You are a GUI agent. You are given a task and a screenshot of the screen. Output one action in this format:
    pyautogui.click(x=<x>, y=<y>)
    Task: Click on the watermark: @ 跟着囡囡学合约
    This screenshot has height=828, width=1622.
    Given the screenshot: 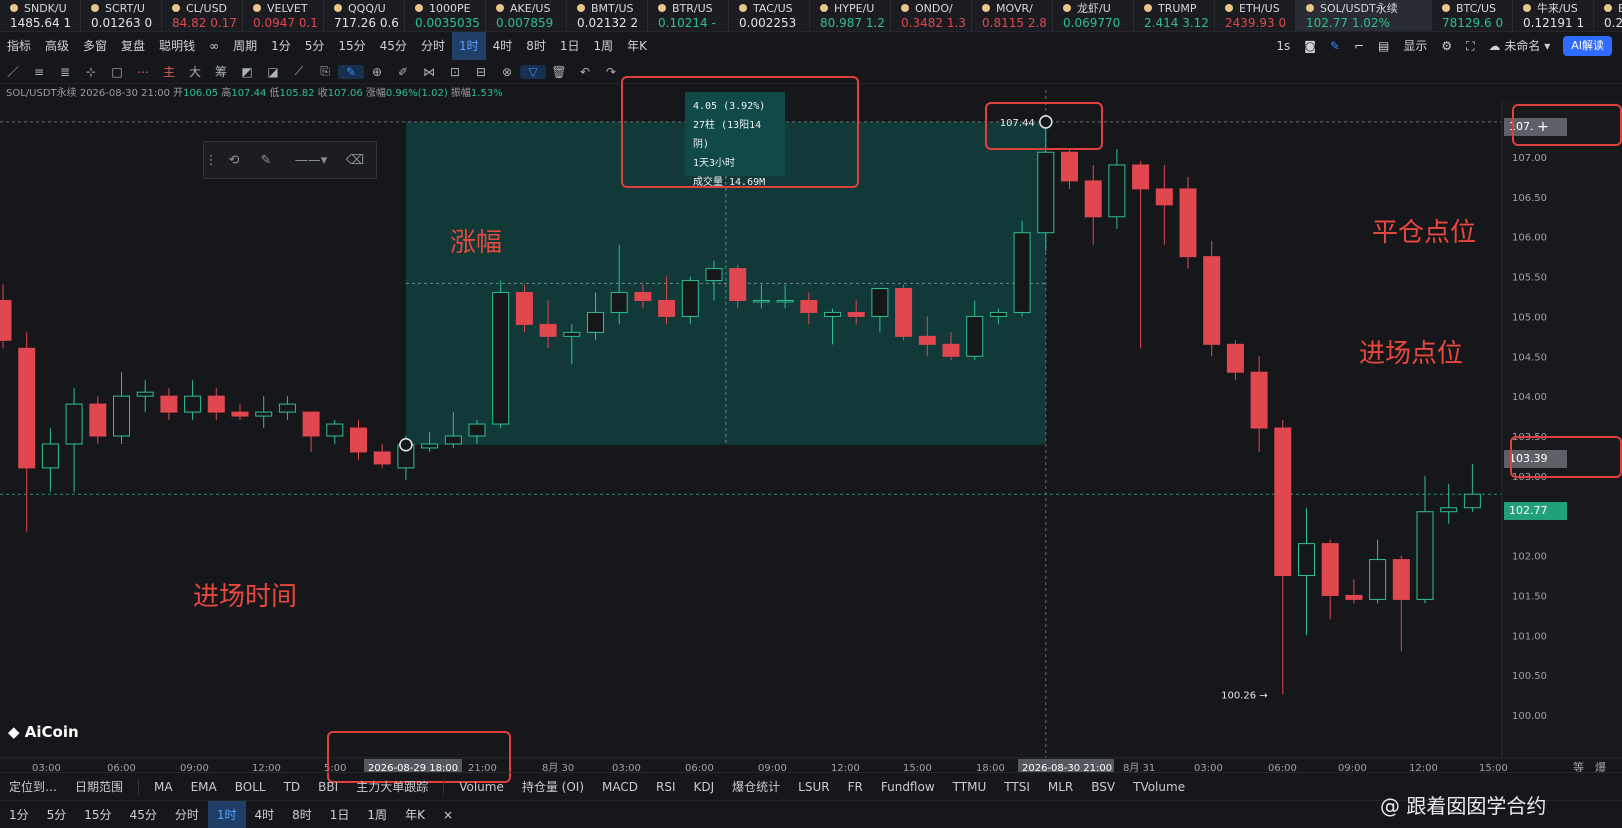 What is the action you would take?
    pyautogui.click(x=1463, y=806)
    